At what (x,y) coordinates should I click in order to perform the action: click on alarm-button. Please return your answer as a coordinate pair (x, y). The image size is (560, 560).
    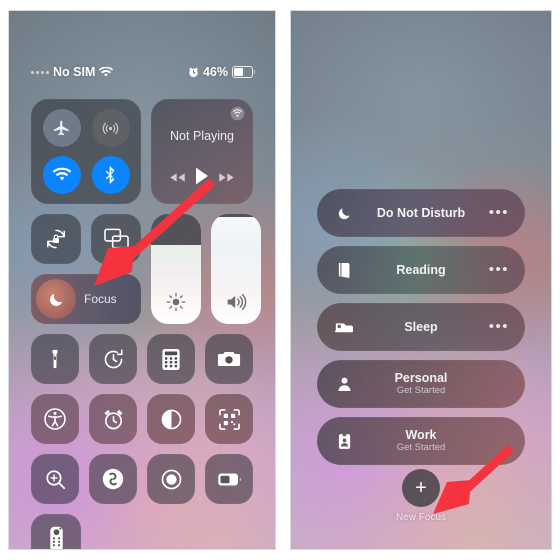
    Looking at the image, I should click on (113, 419).